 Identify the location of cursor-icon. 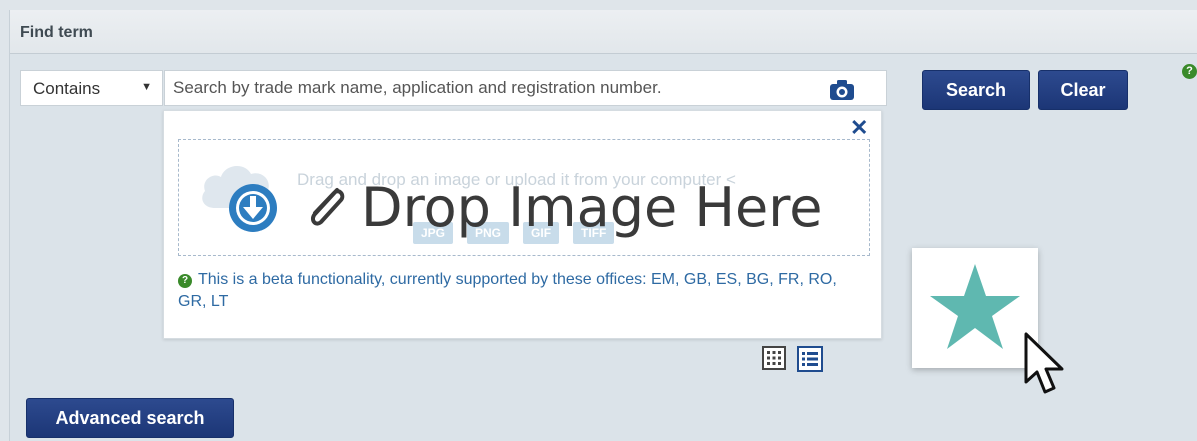
(1044, 363).